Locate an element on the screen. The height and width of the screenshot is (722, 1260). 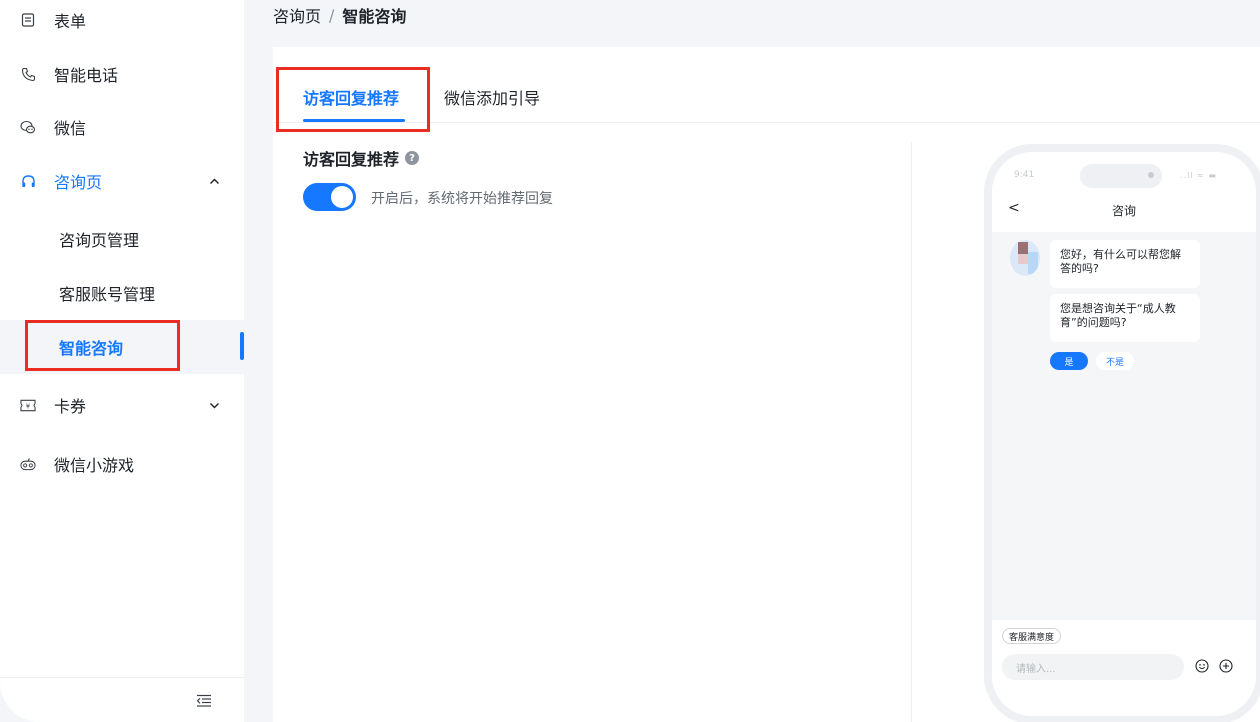
coupon-icon: ¥ is located at coordinates (28, 405).